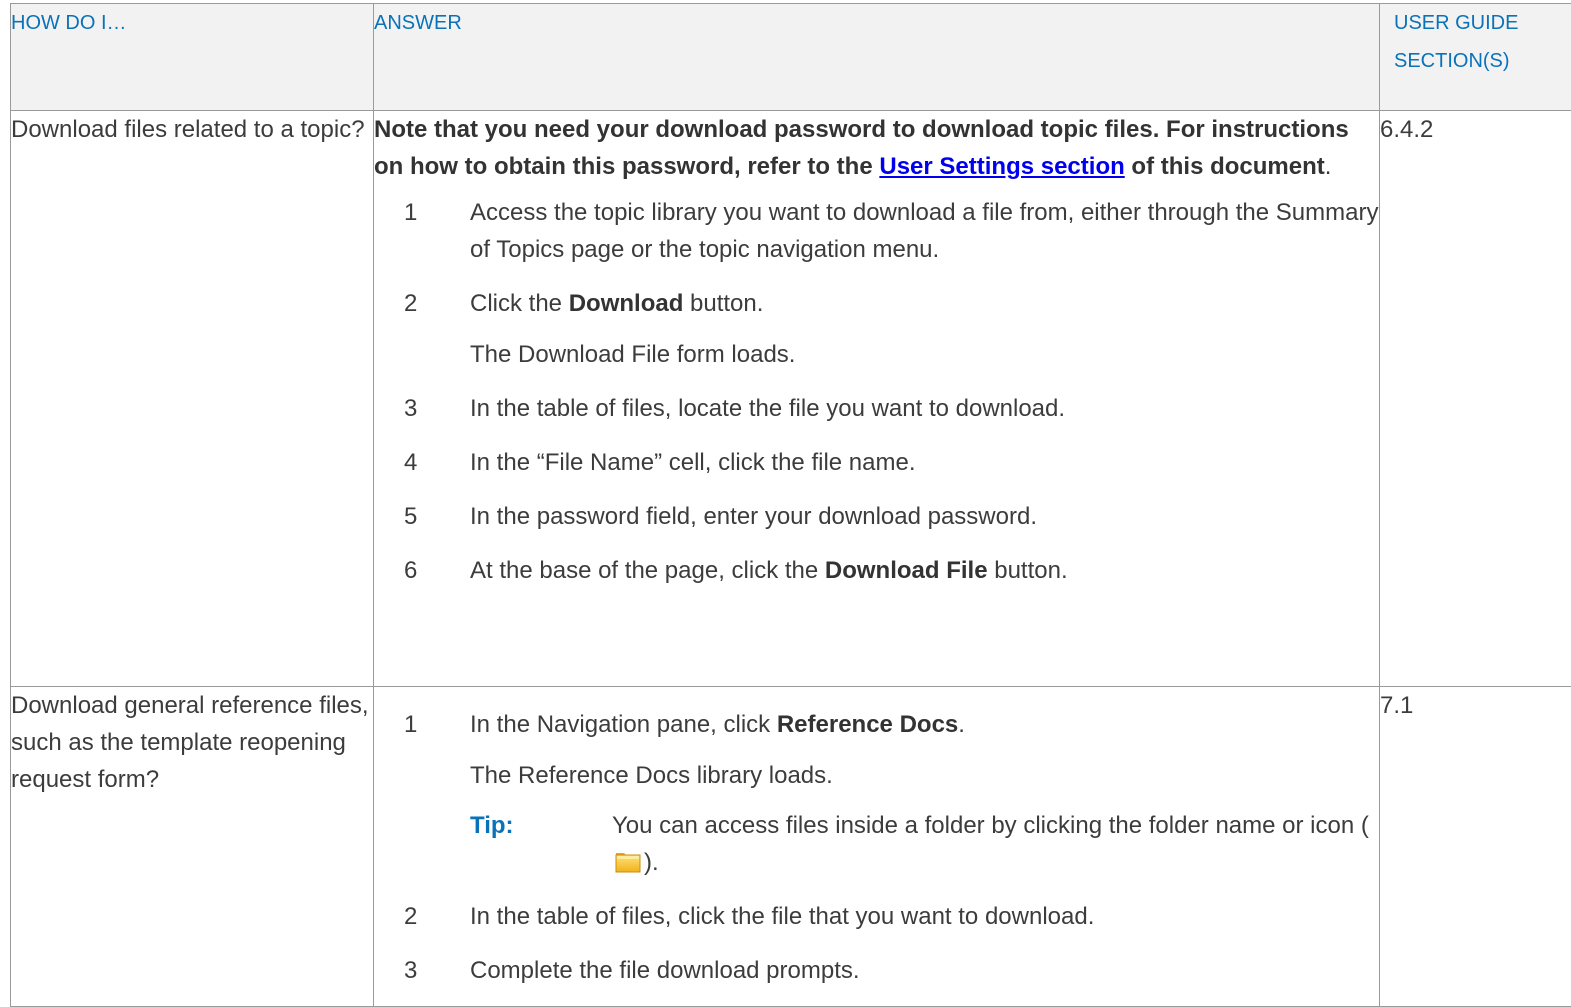  Describe the element at coordinates (924, 354) in the screenshot. I see `step-result: The Download File form loads.` at that location.